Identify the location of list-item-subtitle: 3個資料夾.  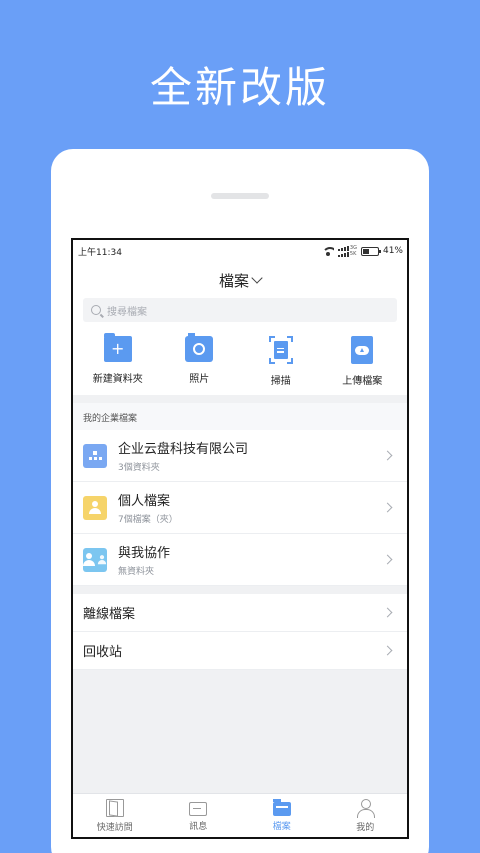
(139, 468).